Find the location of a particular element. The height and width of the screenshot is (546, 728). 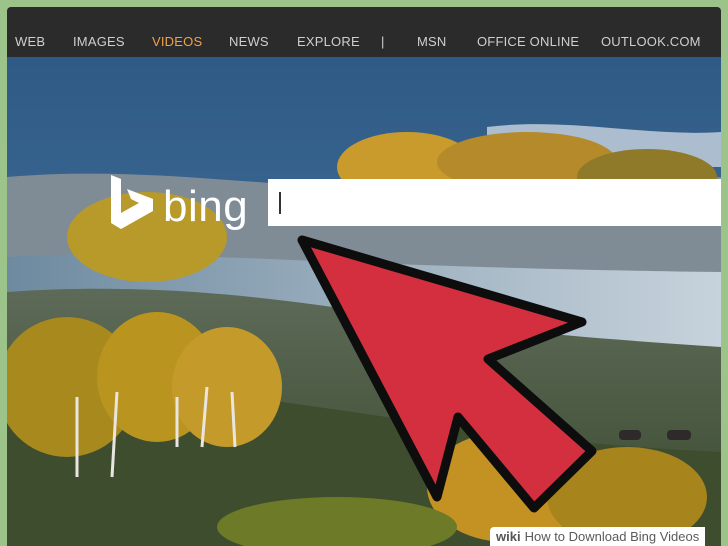

nav-item-news: NEWS is located at coordinates (249, 41).